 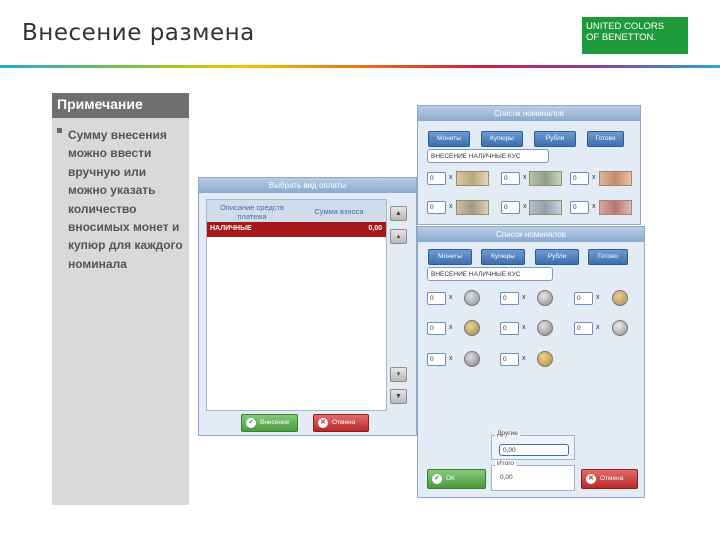 I want to click on color-divider, so click(x=360, y=66).